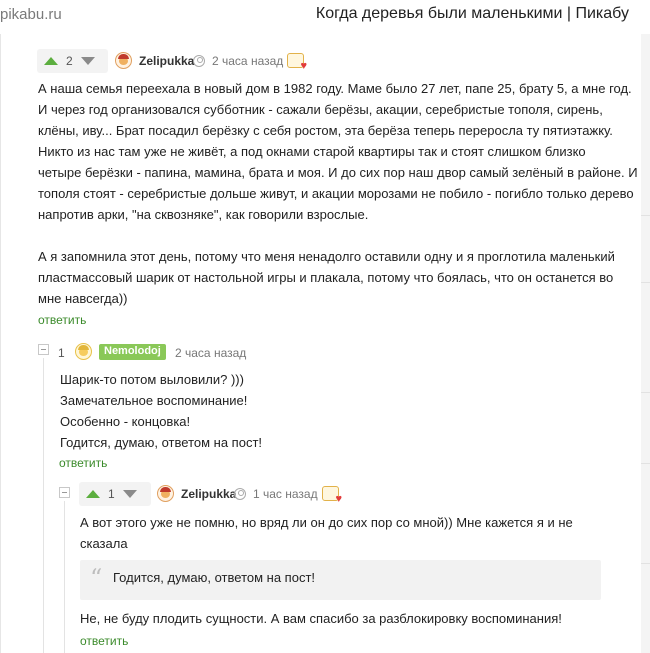 The image size is (650, 653). I want to click on right-sidebar, so click(645, 343).